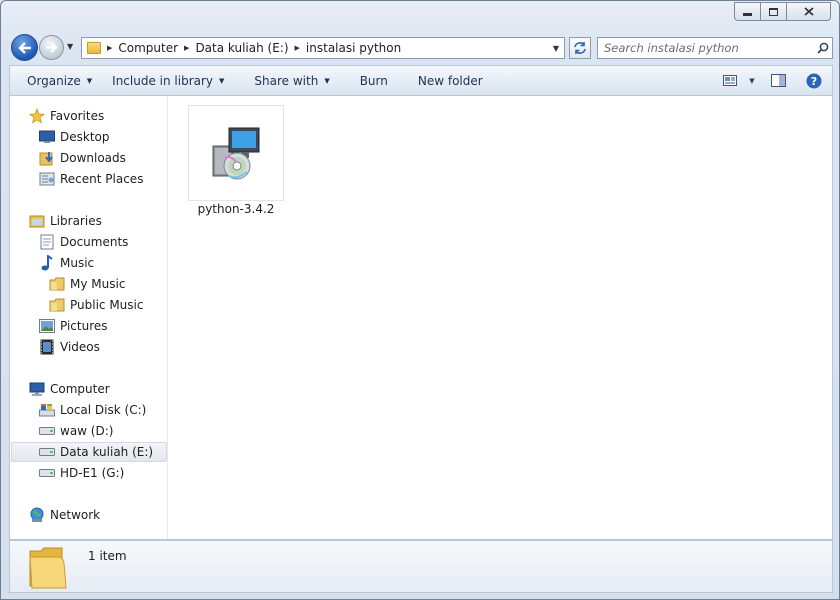 The image size is (840, 600). I want to click on sidebar-item-label: Network, so click(75, 515).